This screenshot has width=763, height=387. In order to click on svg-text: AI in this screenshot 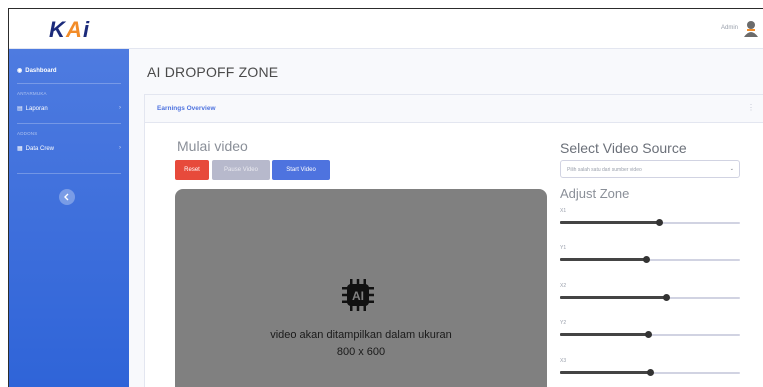, I will do `click(358, 296)`.